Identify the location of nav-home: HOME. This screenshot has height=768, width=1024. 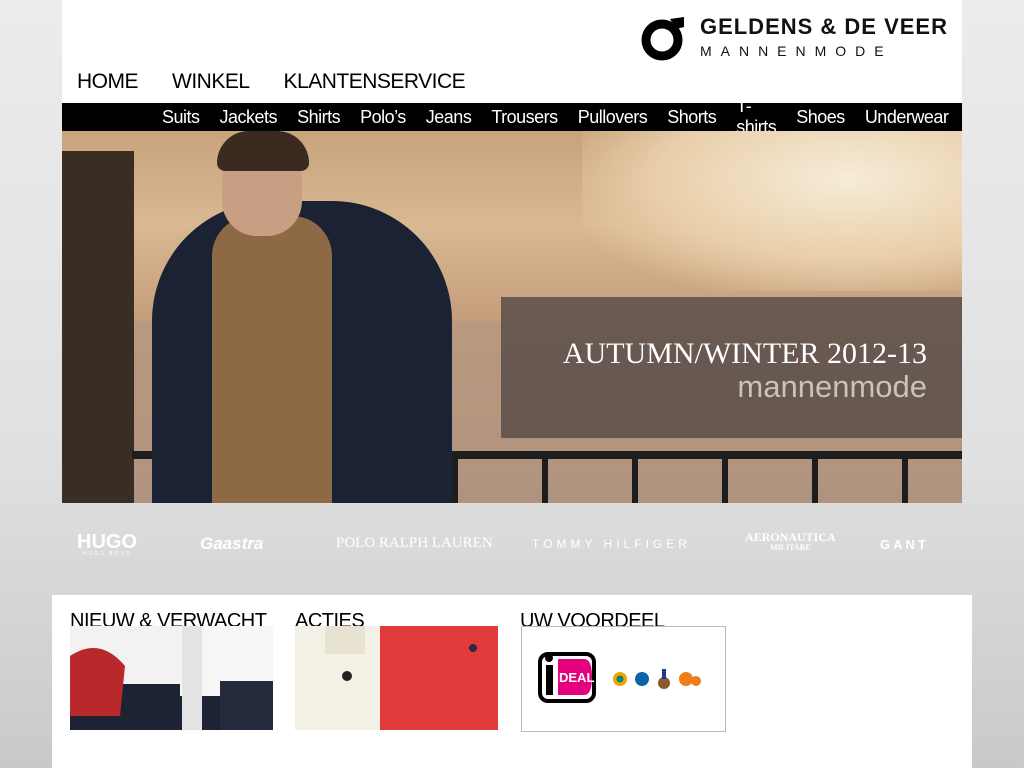
(108, 82).